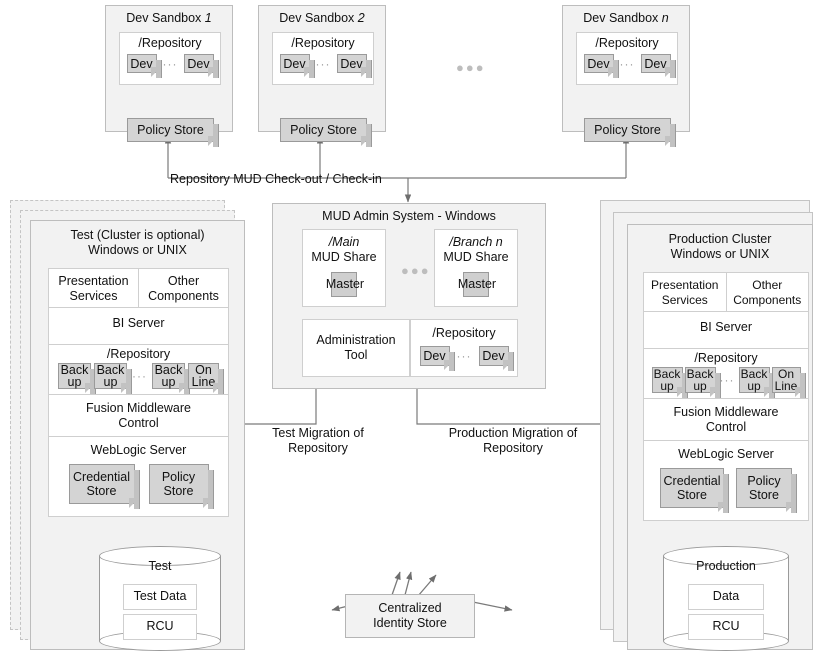  I want to click on test-backup-1: Back up, so click(77, 378).